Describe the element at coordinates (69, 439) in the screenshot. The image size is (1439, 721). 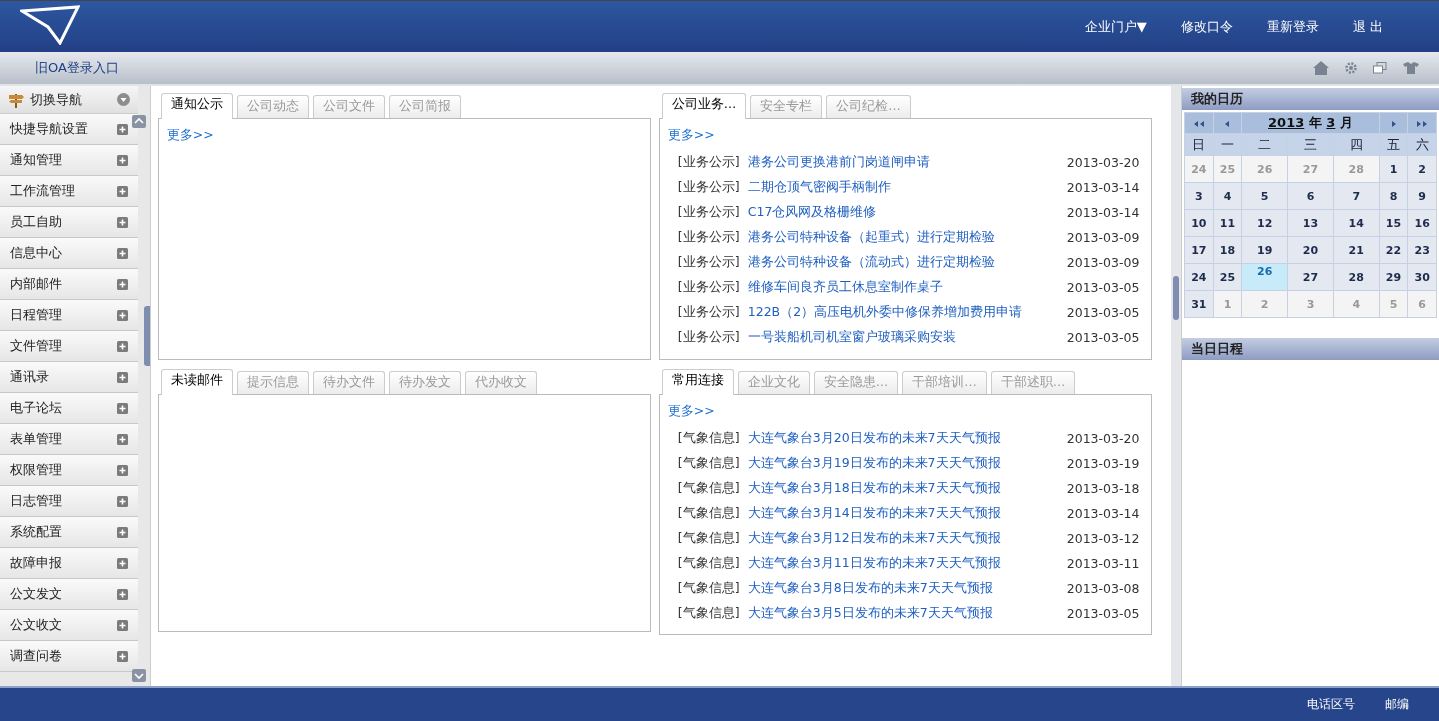
I see `sidebar-item: 表单管理` at that location.